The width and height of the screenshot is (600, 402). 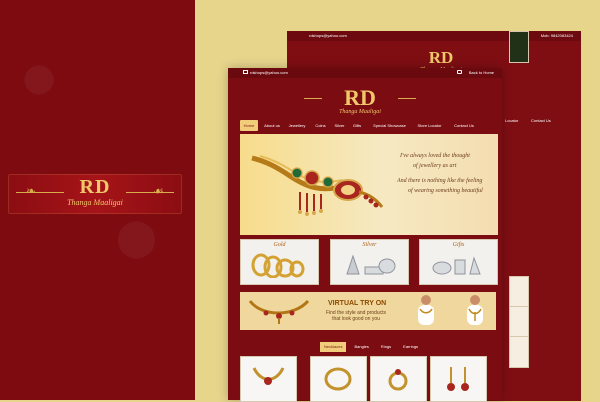 What do you see at coordinates (435, 156) in the screenshot?
I see `hero-quote-line-1: I've always loved the thought` at bounding box center [435, 156].